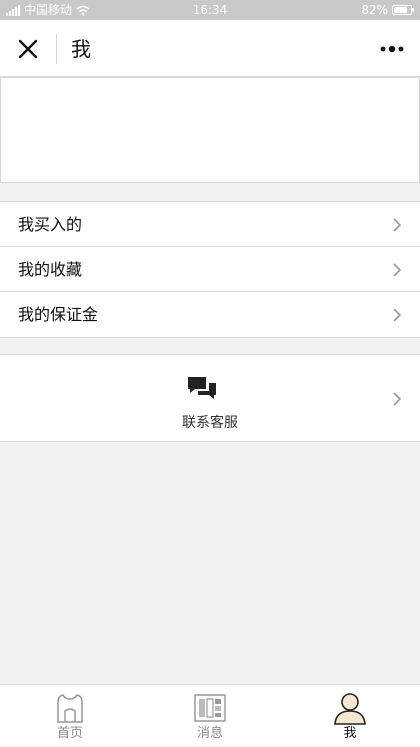 The height and width of the screenshot is (747, 420). I want to click on contact-service-button: 联系客服, so click(210, 398).